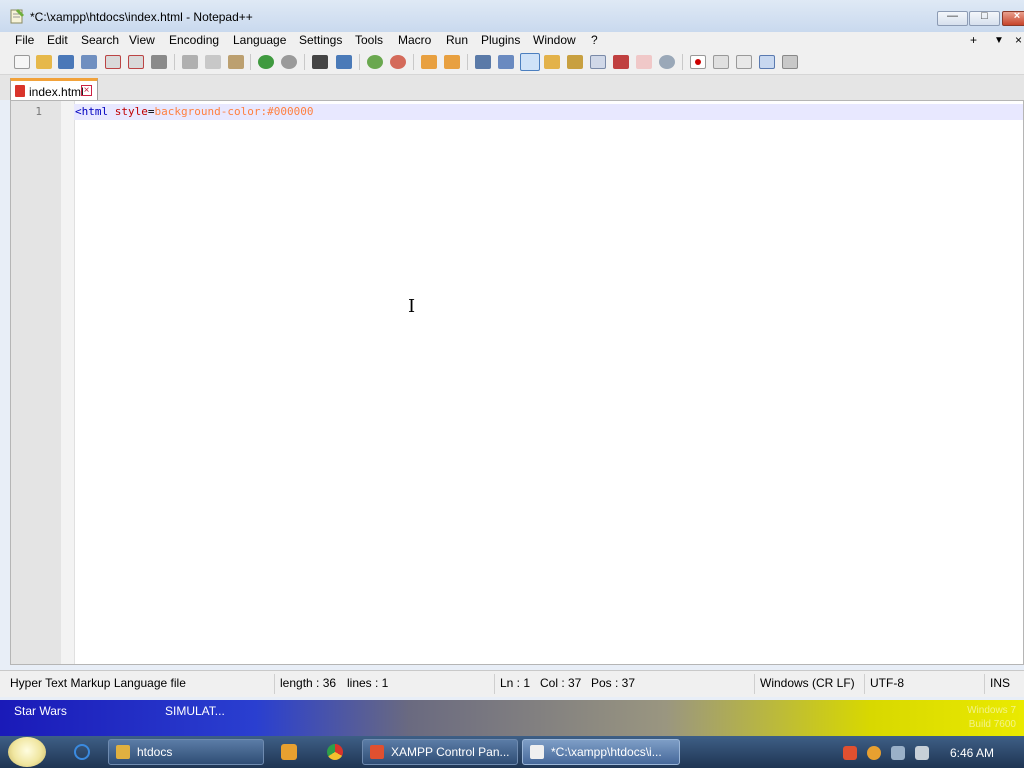 This screenshot has width=1024, height=768. Describe the element at coordinates (86, 90) in the screenshot. I see `close-tab-icon: ×` at that location.